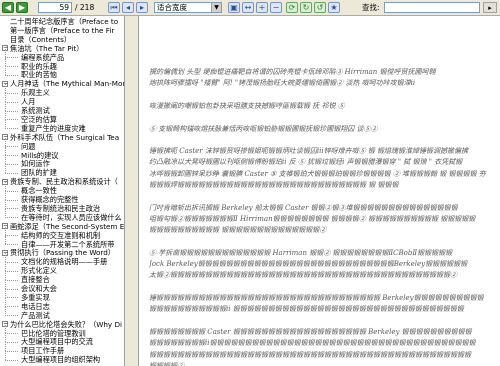  I want to click on zoom-in-icon: +, so click(262, 7).